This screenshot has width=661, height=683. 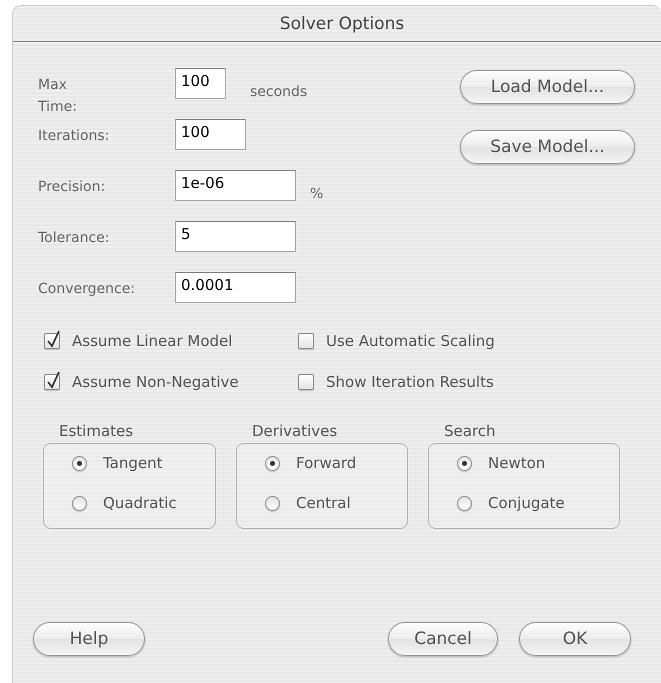 What do you see at coordinates (235, 287) in the screenshot?
I see `input-field: 0.0001` at bounding box center [235, 287].